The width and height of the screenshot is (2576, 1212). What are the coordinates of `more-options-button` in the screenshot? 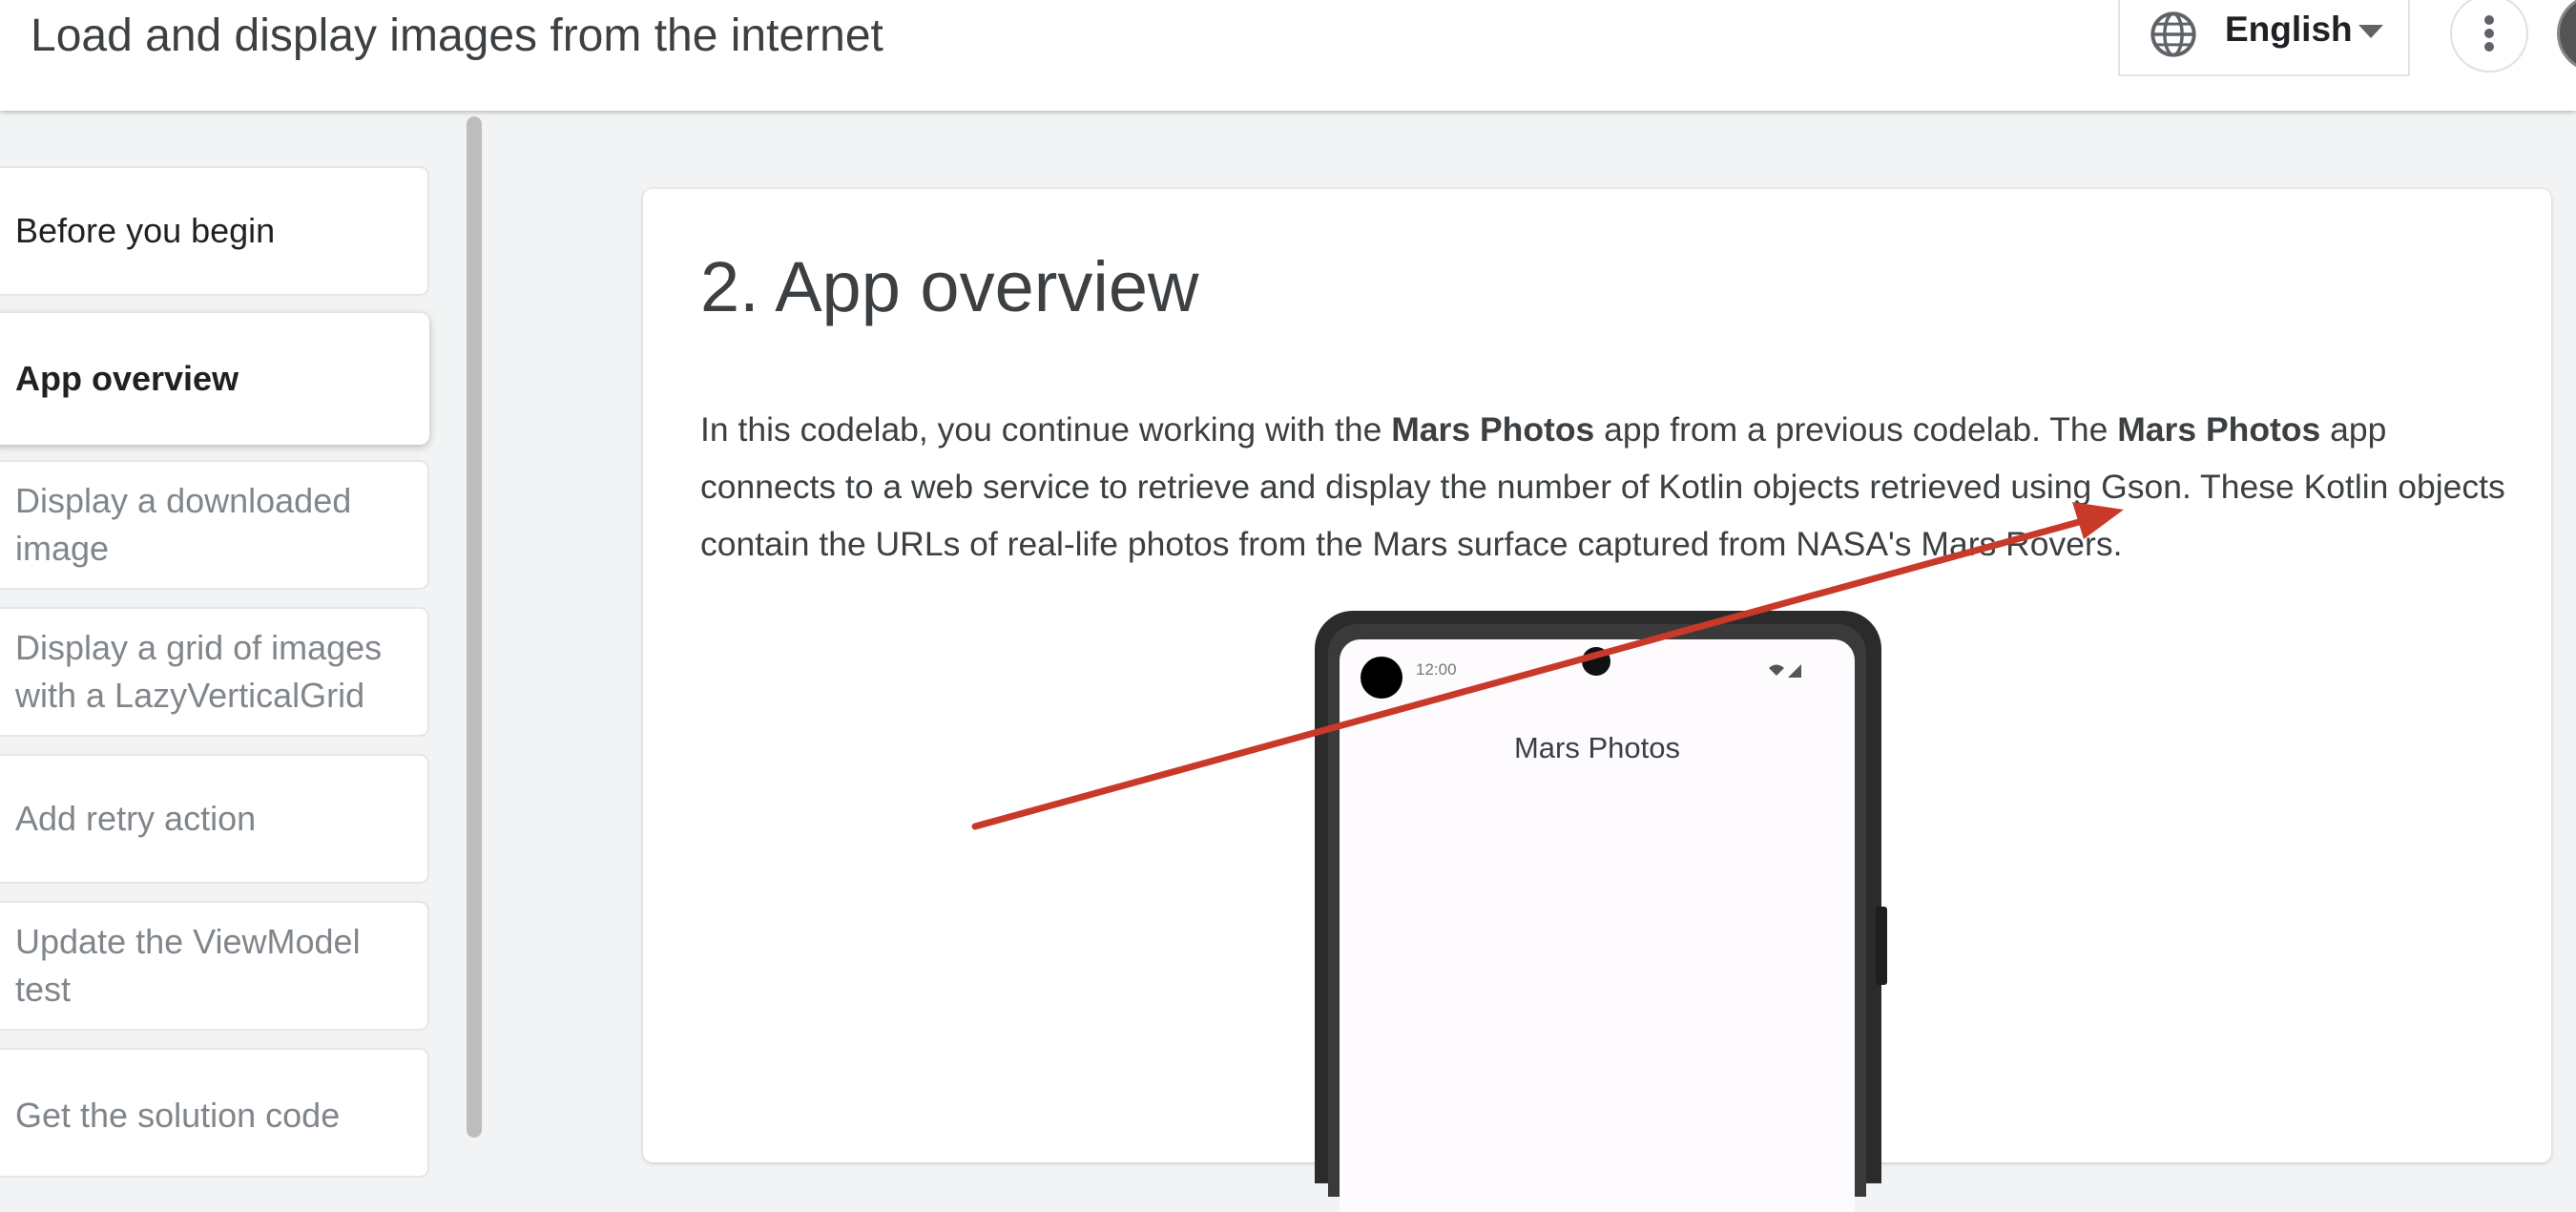 It's located at (2489, 36).